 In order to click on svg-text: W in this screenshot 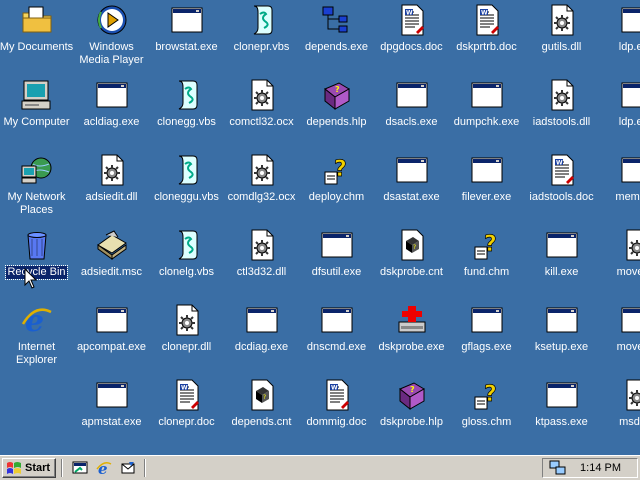, I will do `click(409, 13)`.